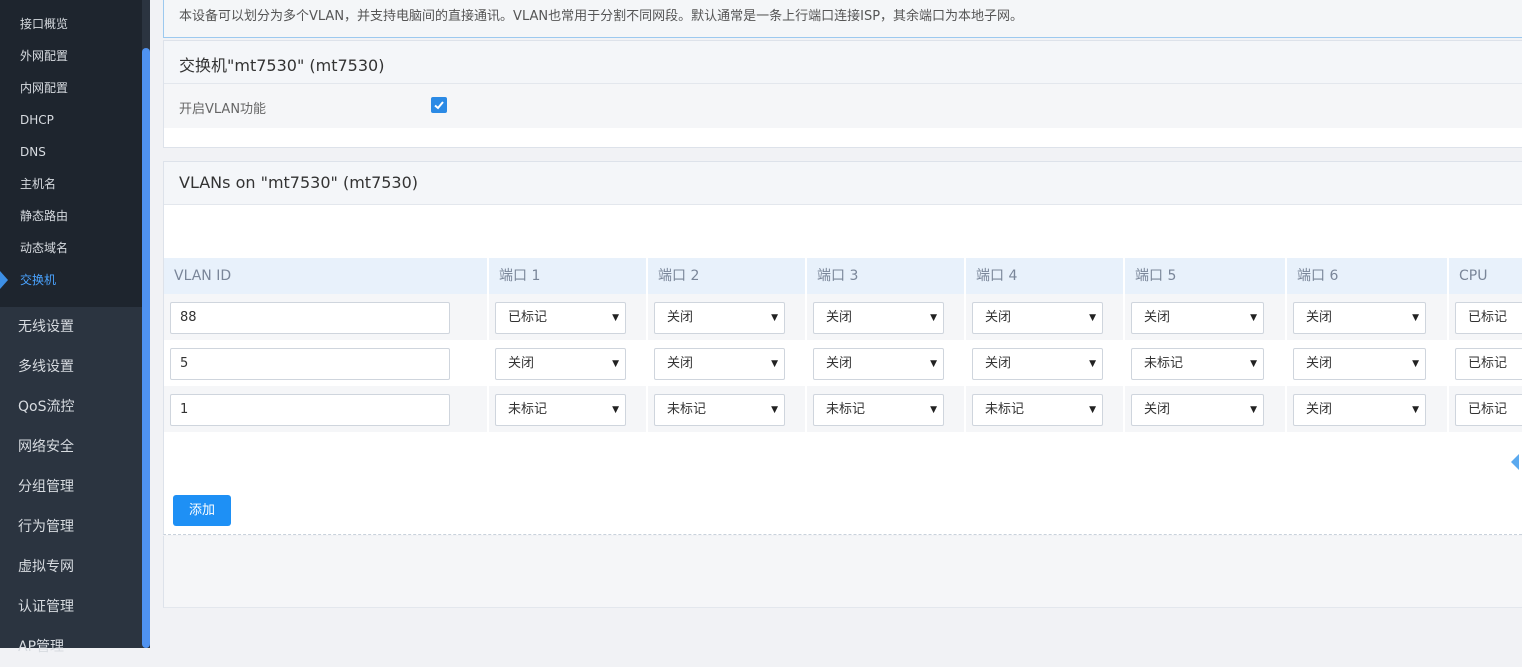  I want to click on vlan-id-input: 1, so click(310, 410).